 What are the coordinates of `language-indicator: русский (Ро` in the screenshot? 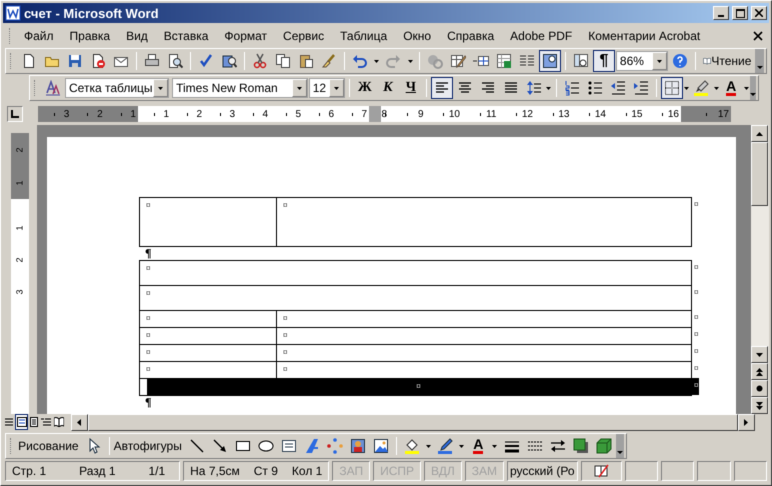 It's located at (542, 471).